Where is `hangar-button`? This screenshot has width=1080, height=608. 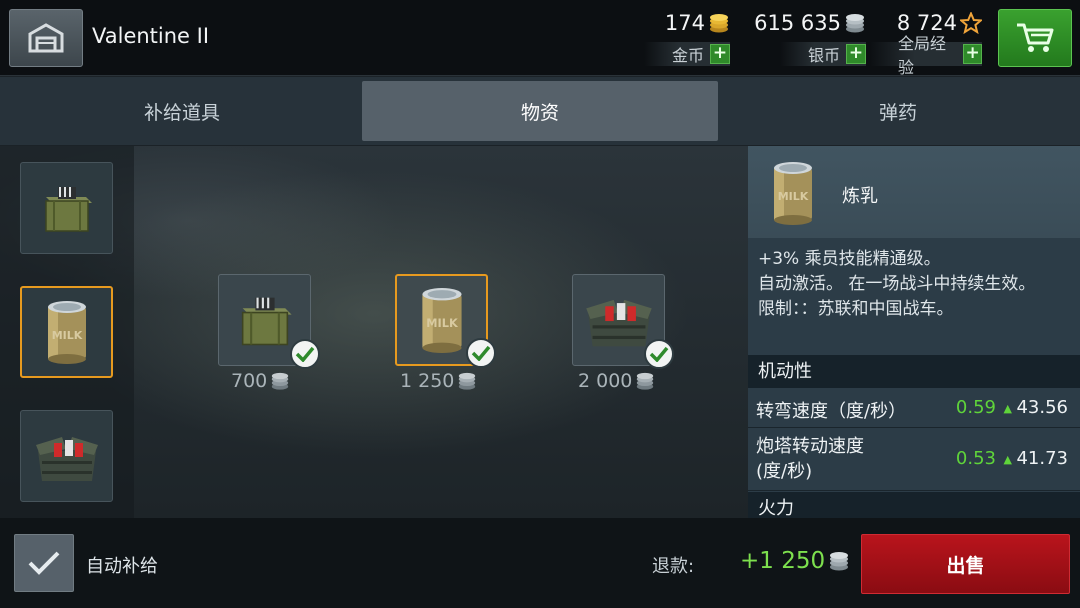
hangar-button is located at coordinates (46, 38).